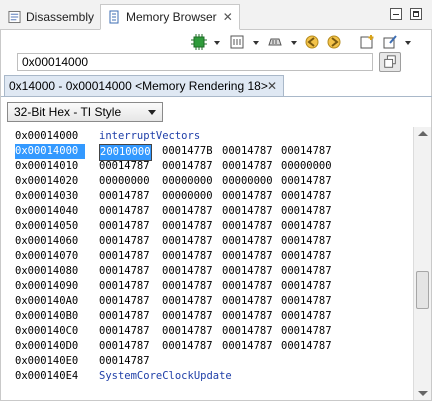 The height and width of the screenshot is (401, 432). What do you see at coordinates (422, 263) in the screenshot?
I see `vertical-scrollbar` at bounding box center [422, 263].